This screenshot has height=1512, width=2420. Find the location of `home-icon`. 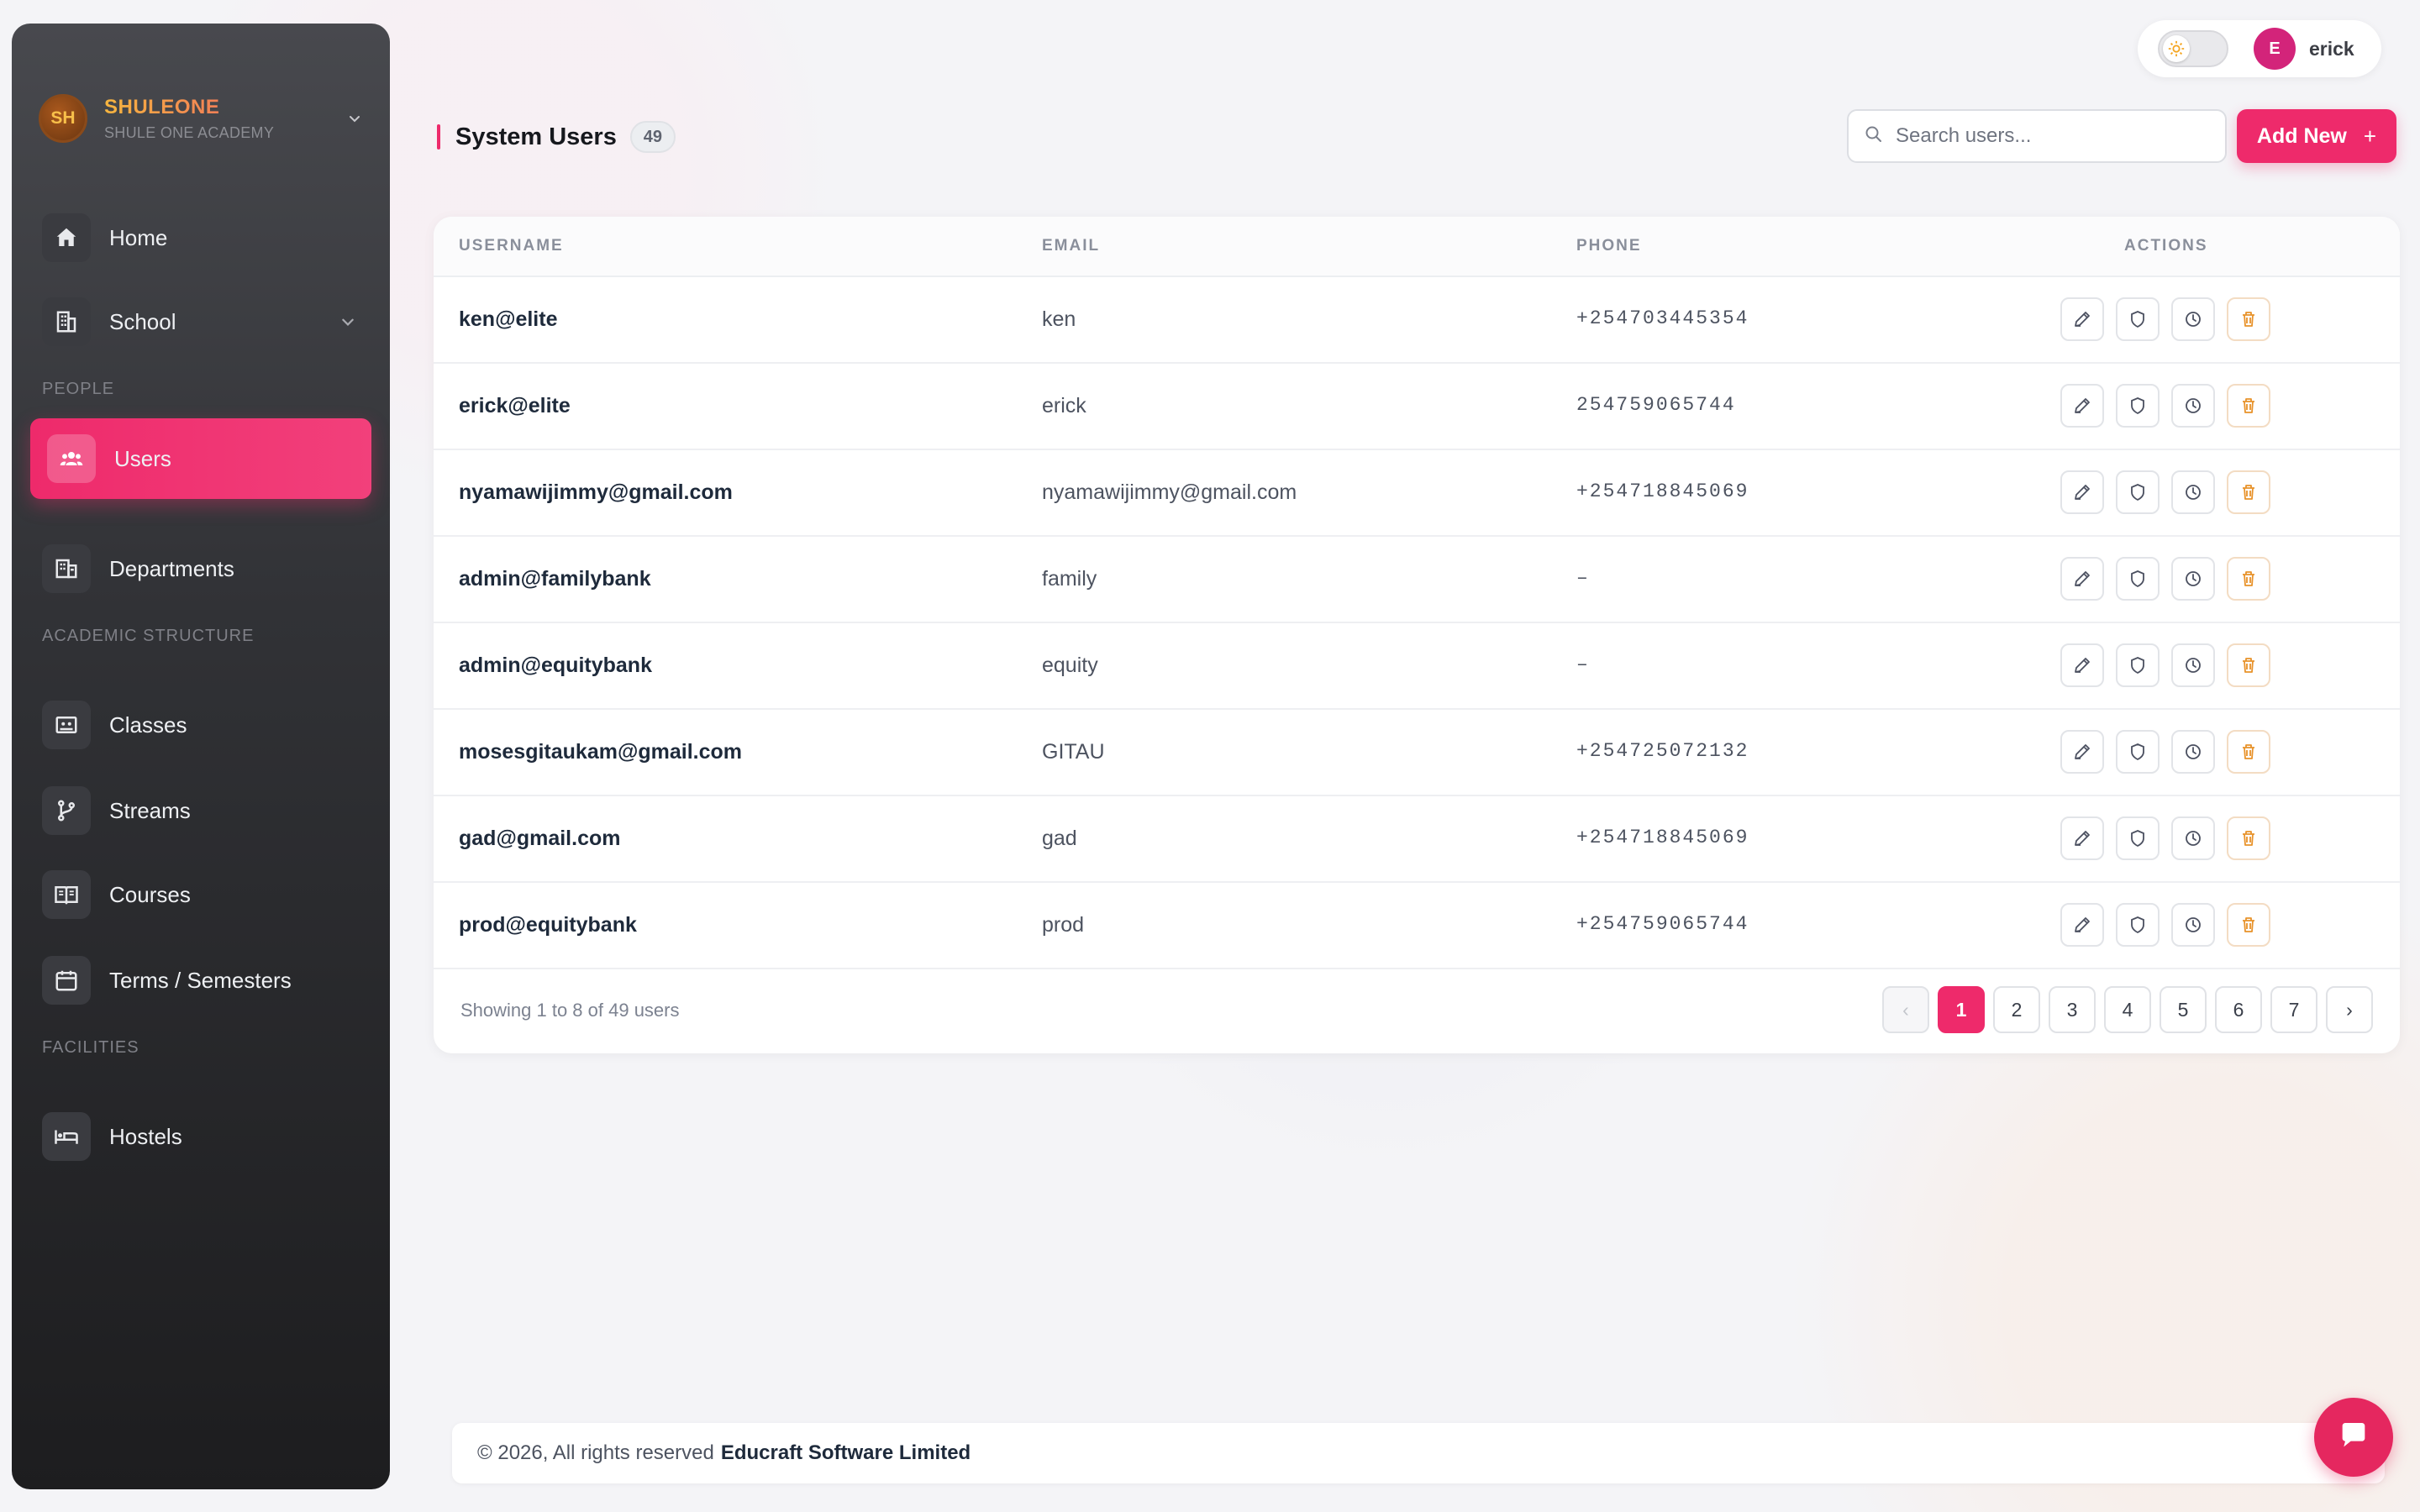

home-icon is located at coordinates (66, 237).